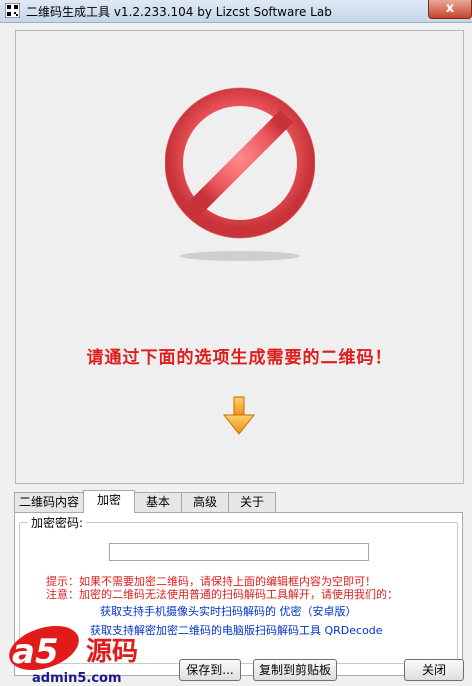 The image size is (472, 686). Describe the element at coordinates (434, 670) in the screenshot. I see `close-button: 关闭` at that location.